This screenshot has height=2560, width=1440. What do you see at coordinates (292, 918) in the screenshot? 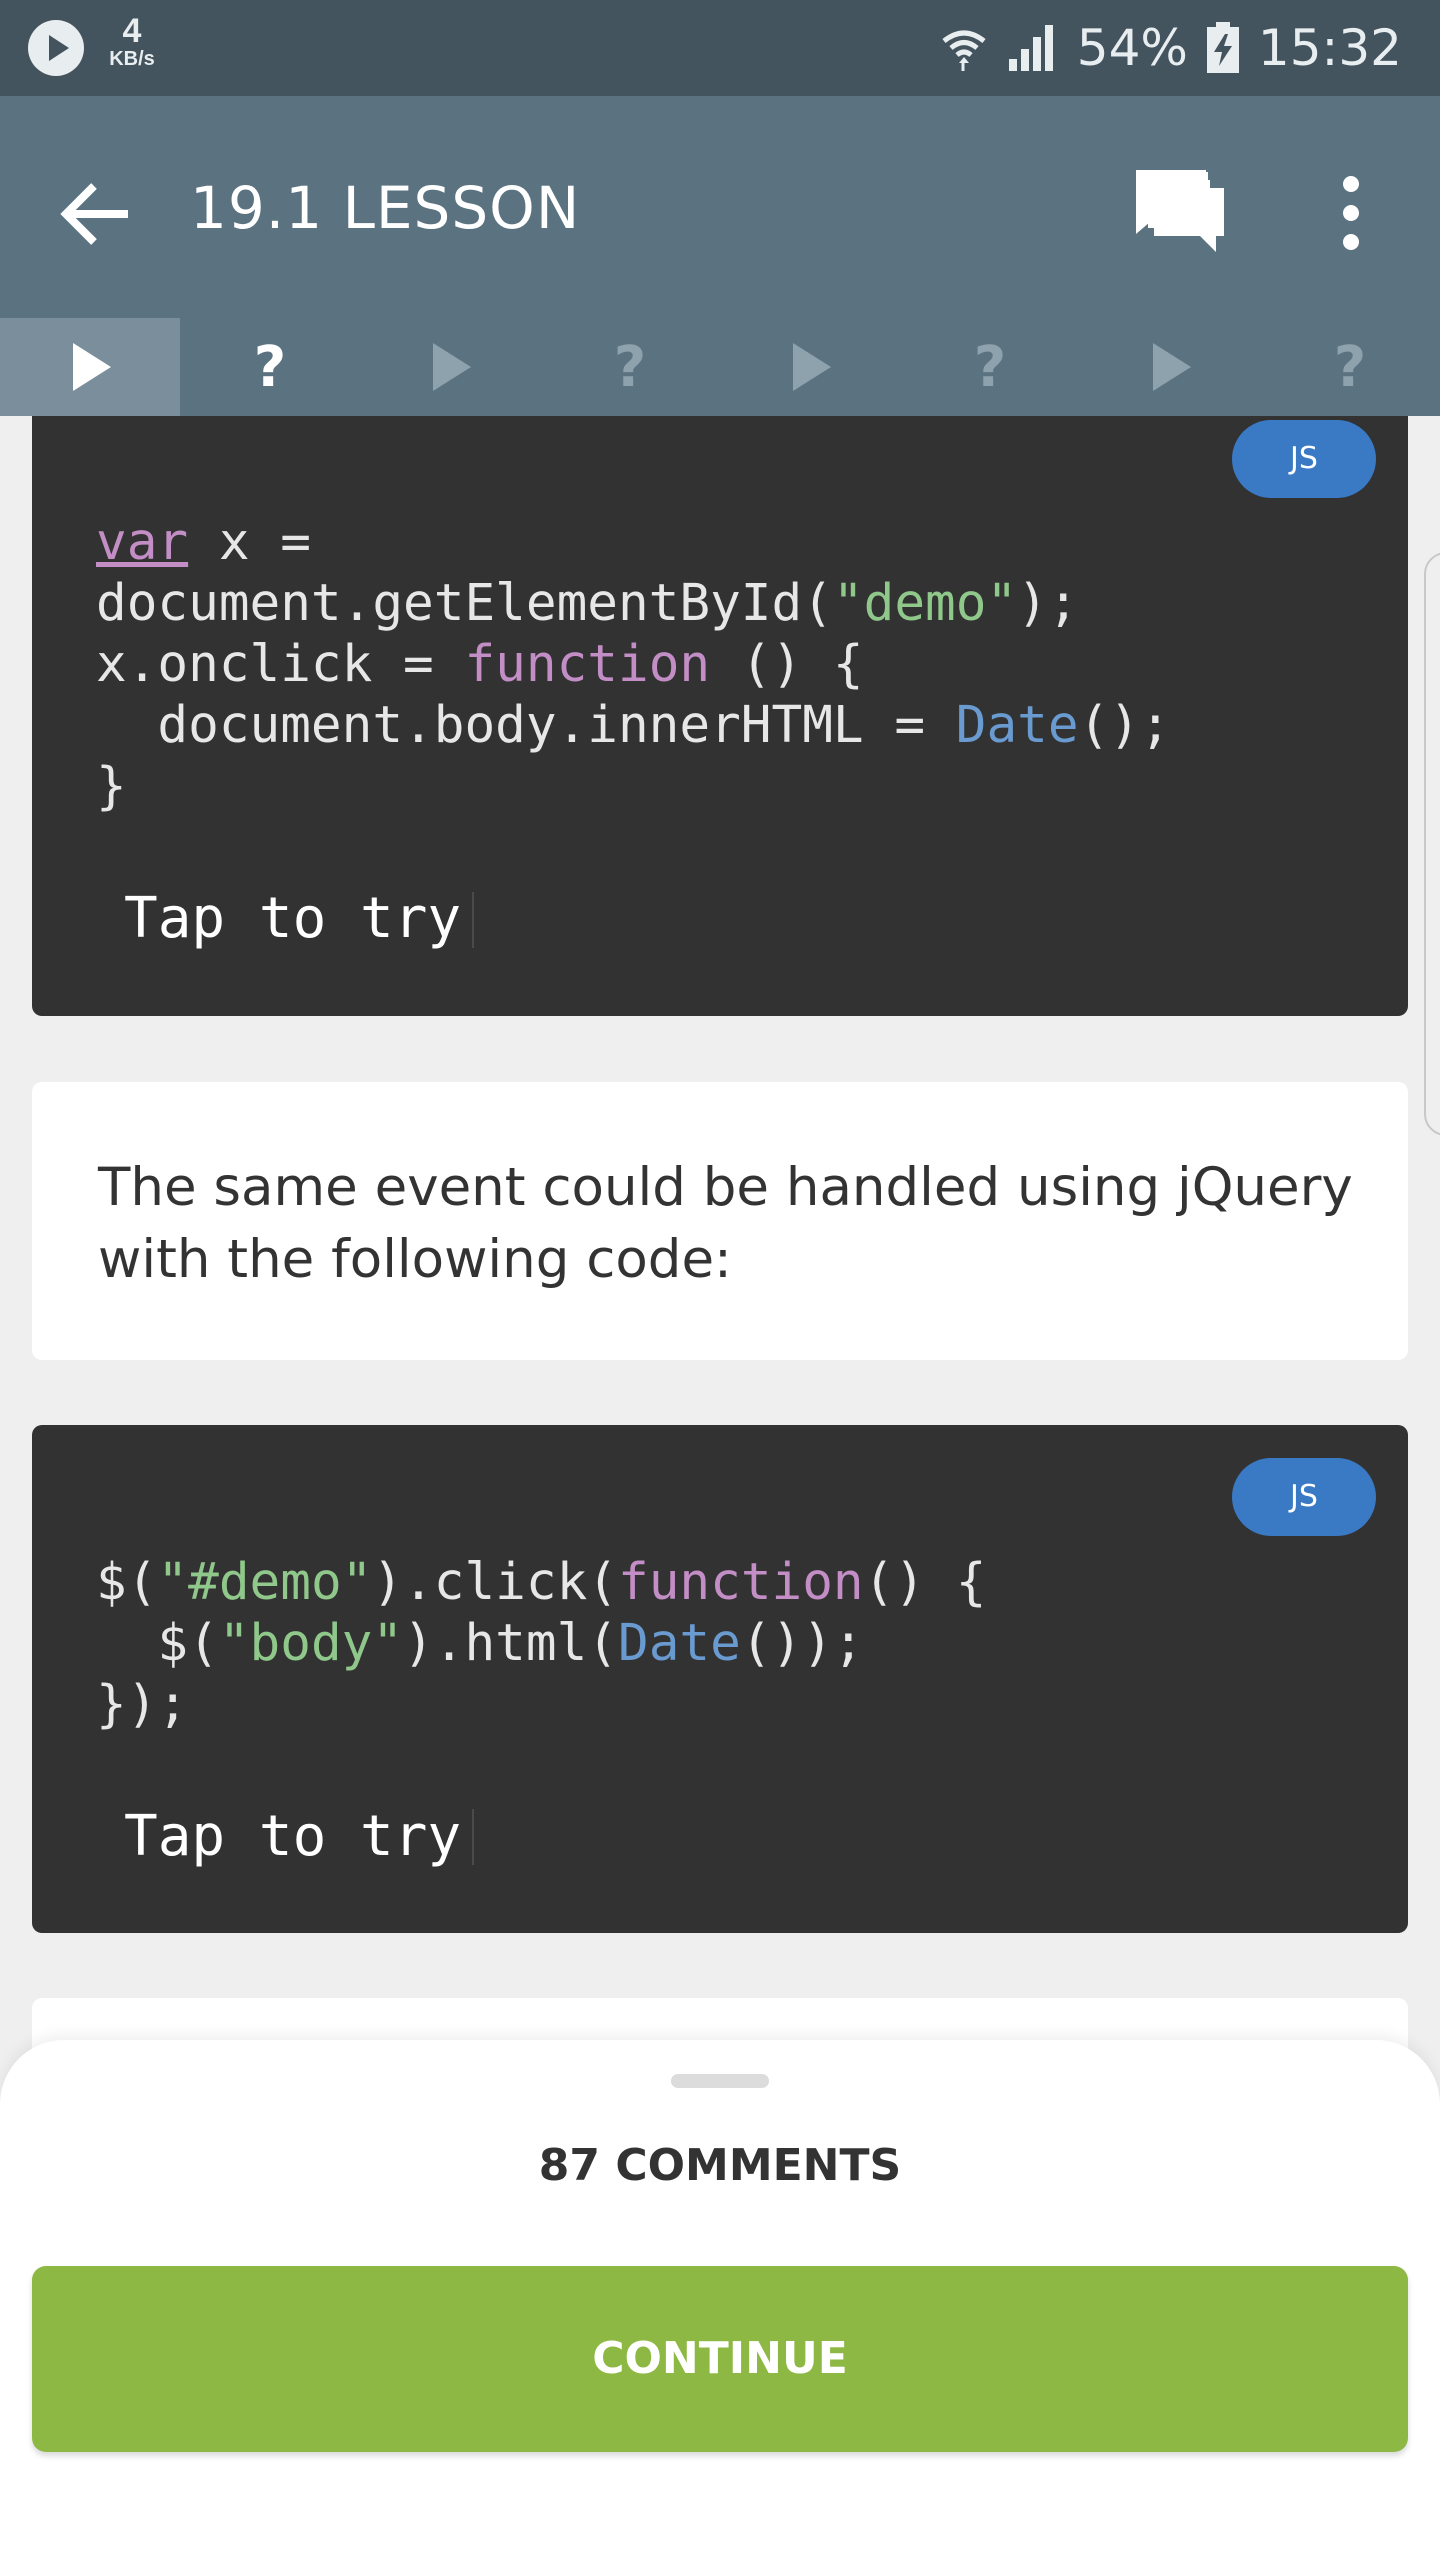
I see `tap-to-try-1: Tap to try` at bounding box center [292, 918].